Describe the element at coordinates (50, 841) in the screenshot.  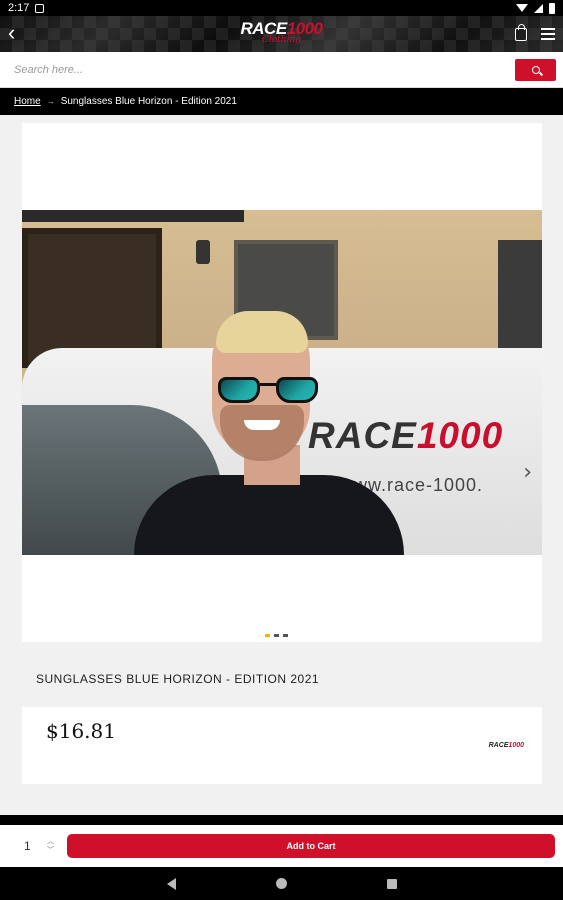
I see `chevron-up-icon: ︿` at that location.